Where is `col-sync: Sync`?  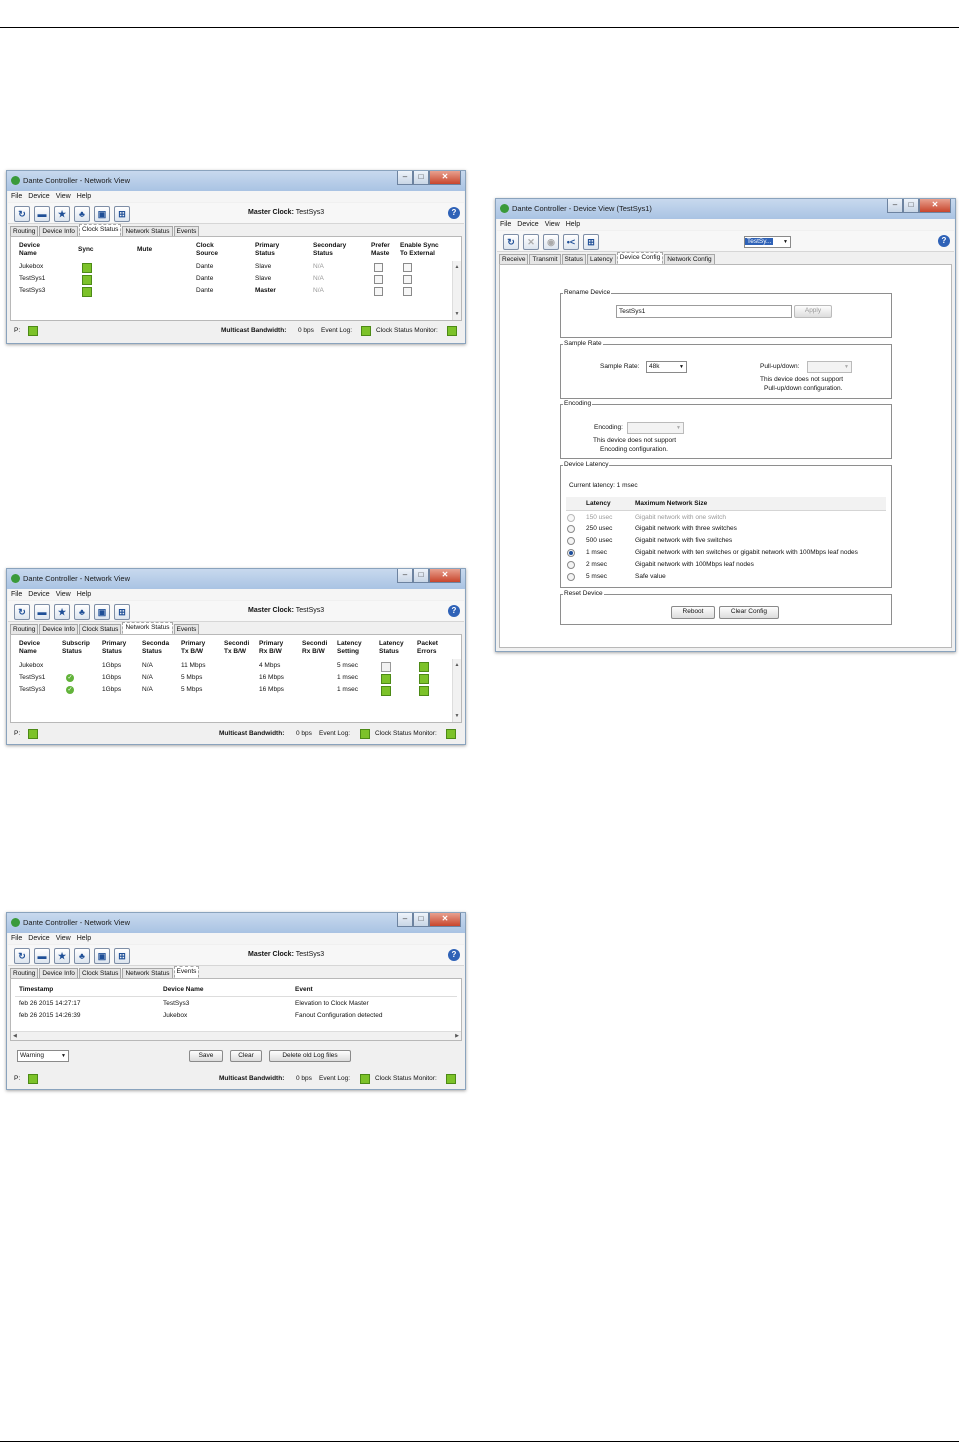 col-sync: Sync is located at coordinates (86, 250).